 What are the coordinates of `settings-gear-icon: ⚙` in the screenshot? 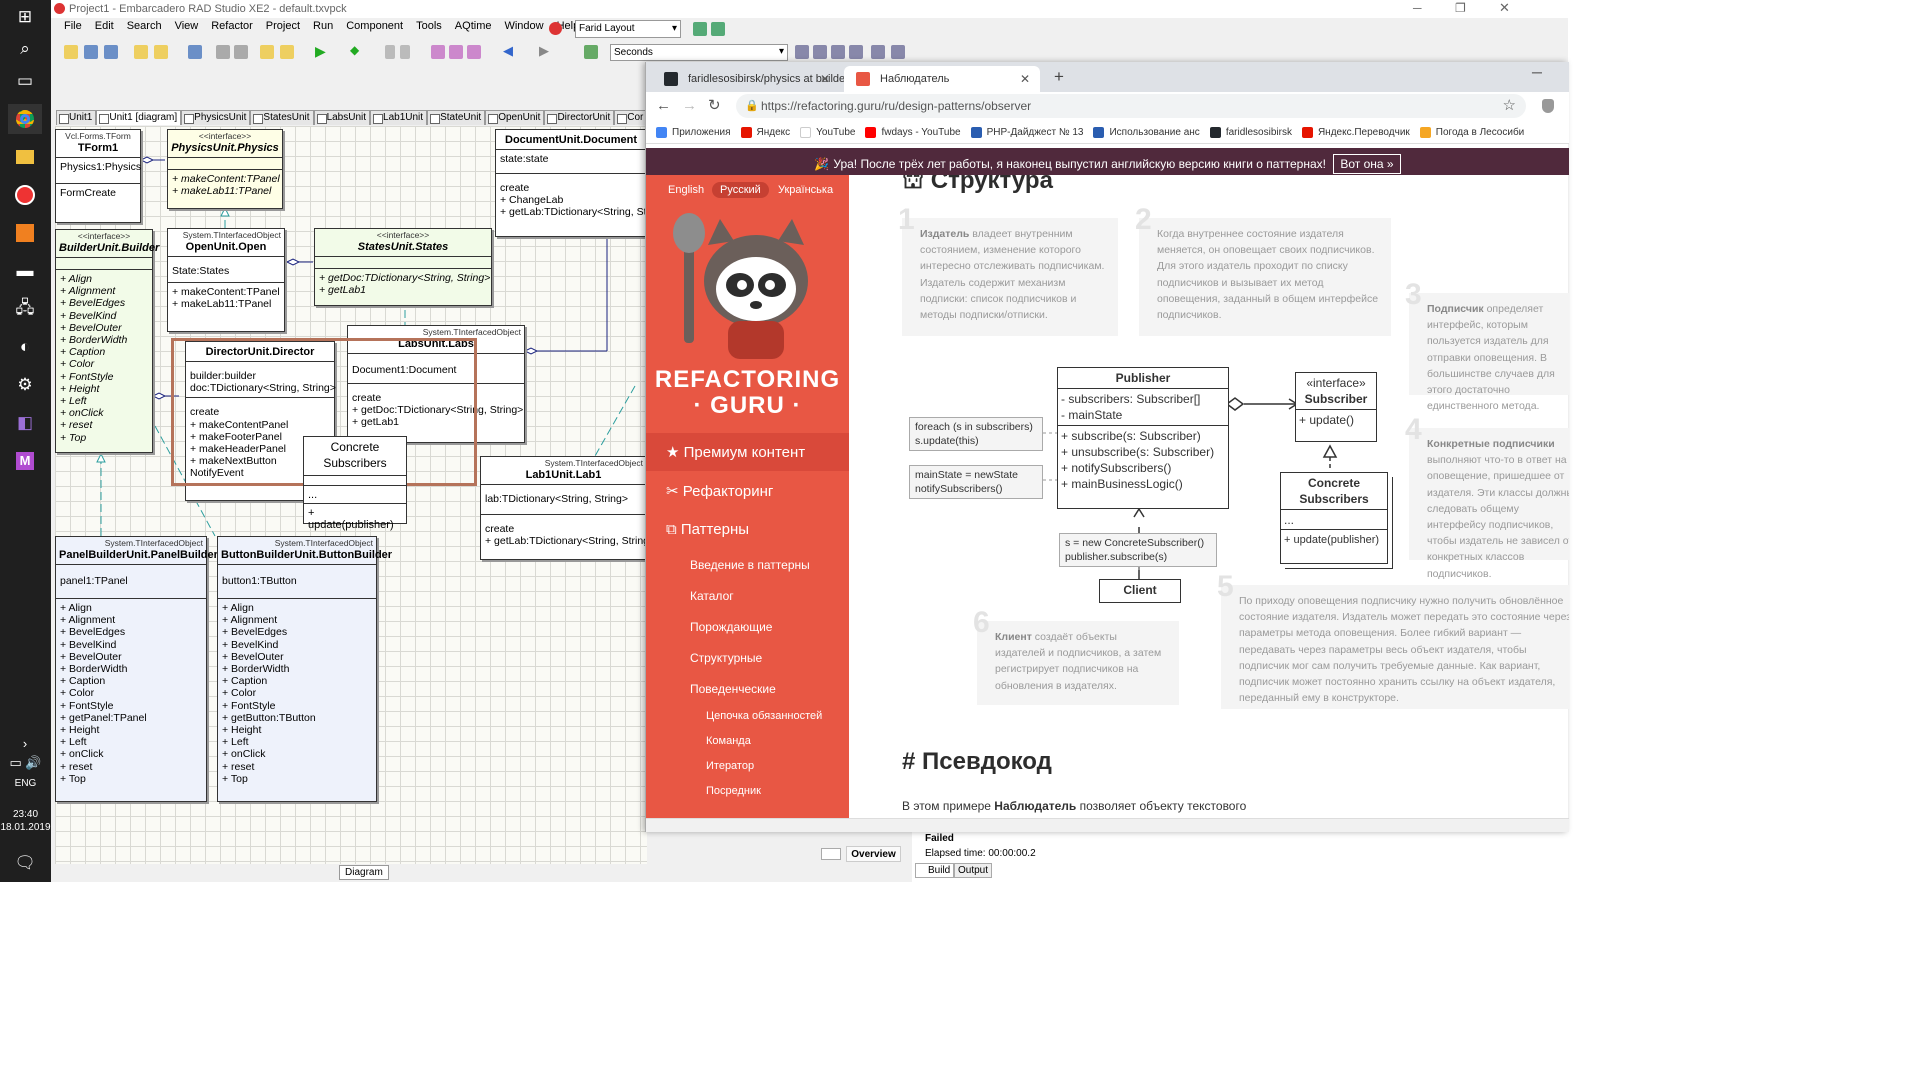 It's located at (25, 385).